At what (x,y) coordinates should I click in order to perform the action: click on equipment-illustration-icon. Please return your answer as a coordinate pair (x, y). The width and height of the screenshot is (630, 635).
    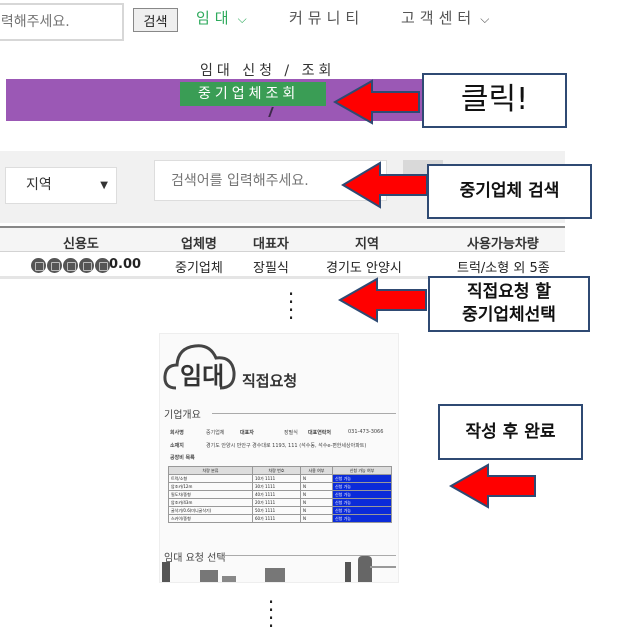
    Looking at the image, I should click on (279, 569).